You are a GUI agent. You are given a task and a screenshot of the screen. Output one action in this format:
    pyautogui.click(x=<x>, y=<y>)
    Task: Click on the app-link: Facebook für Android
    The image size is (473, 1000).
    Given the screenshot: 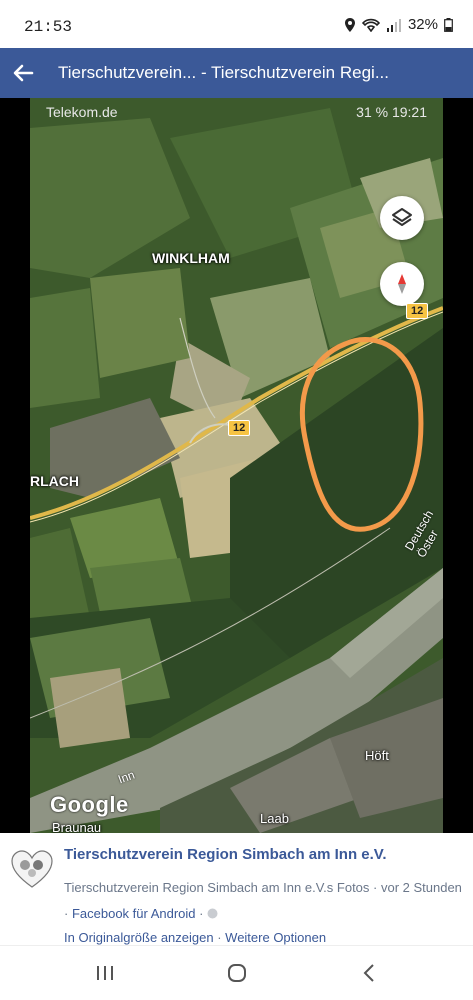 What is the action you would take?
    pyautogui.click(x=134, y=913)
    